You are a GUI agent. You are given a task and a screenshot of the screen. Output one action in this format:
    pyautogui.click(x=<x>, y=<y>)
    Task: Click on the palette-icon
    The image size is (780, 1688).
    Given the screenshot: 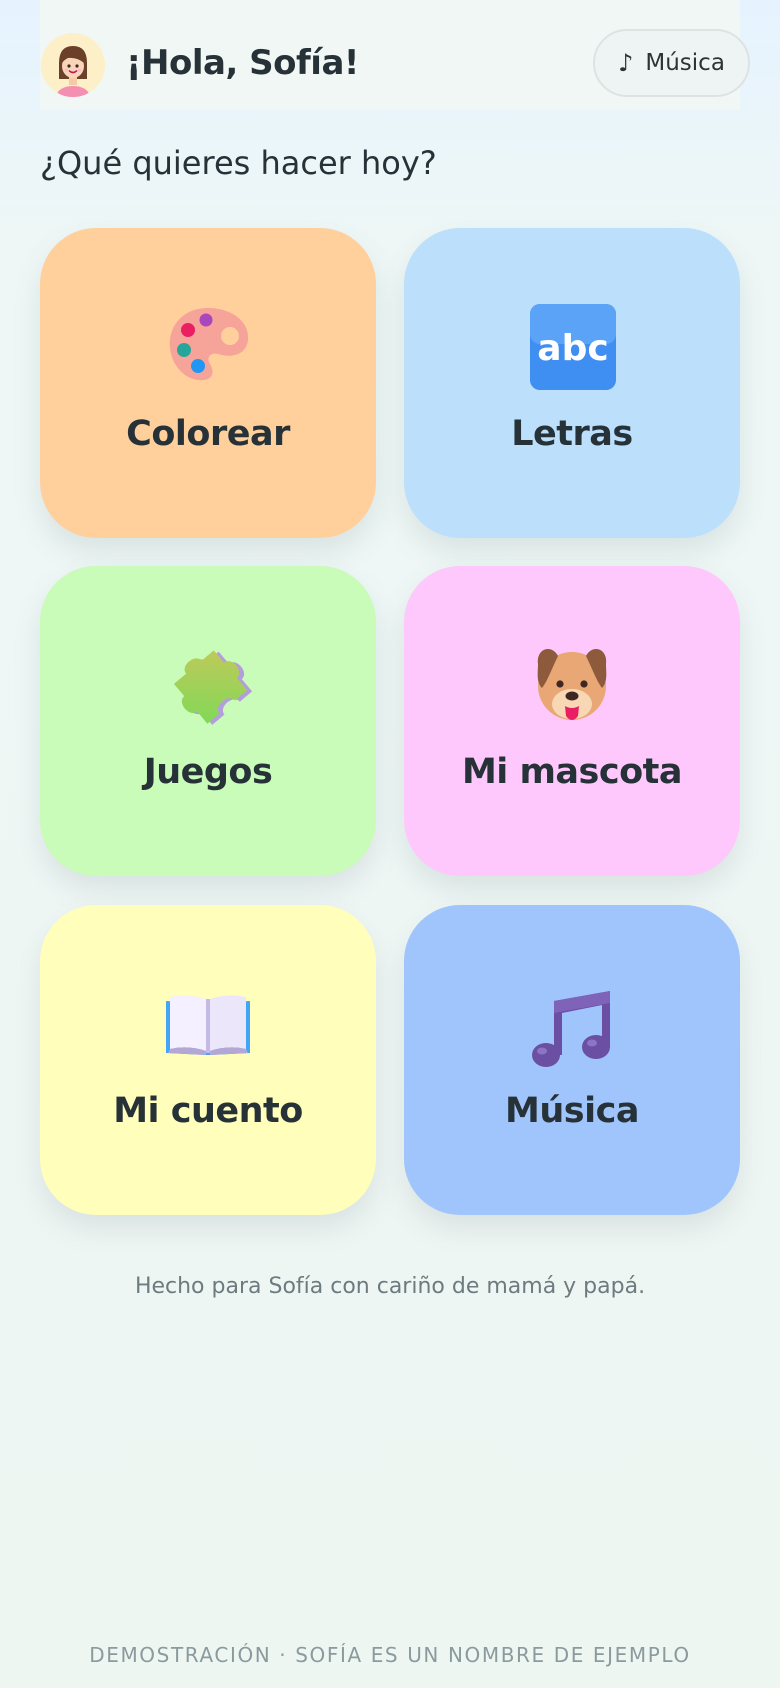 What is the action you would take?
    pyautogui.click(x=209, y=344)
    